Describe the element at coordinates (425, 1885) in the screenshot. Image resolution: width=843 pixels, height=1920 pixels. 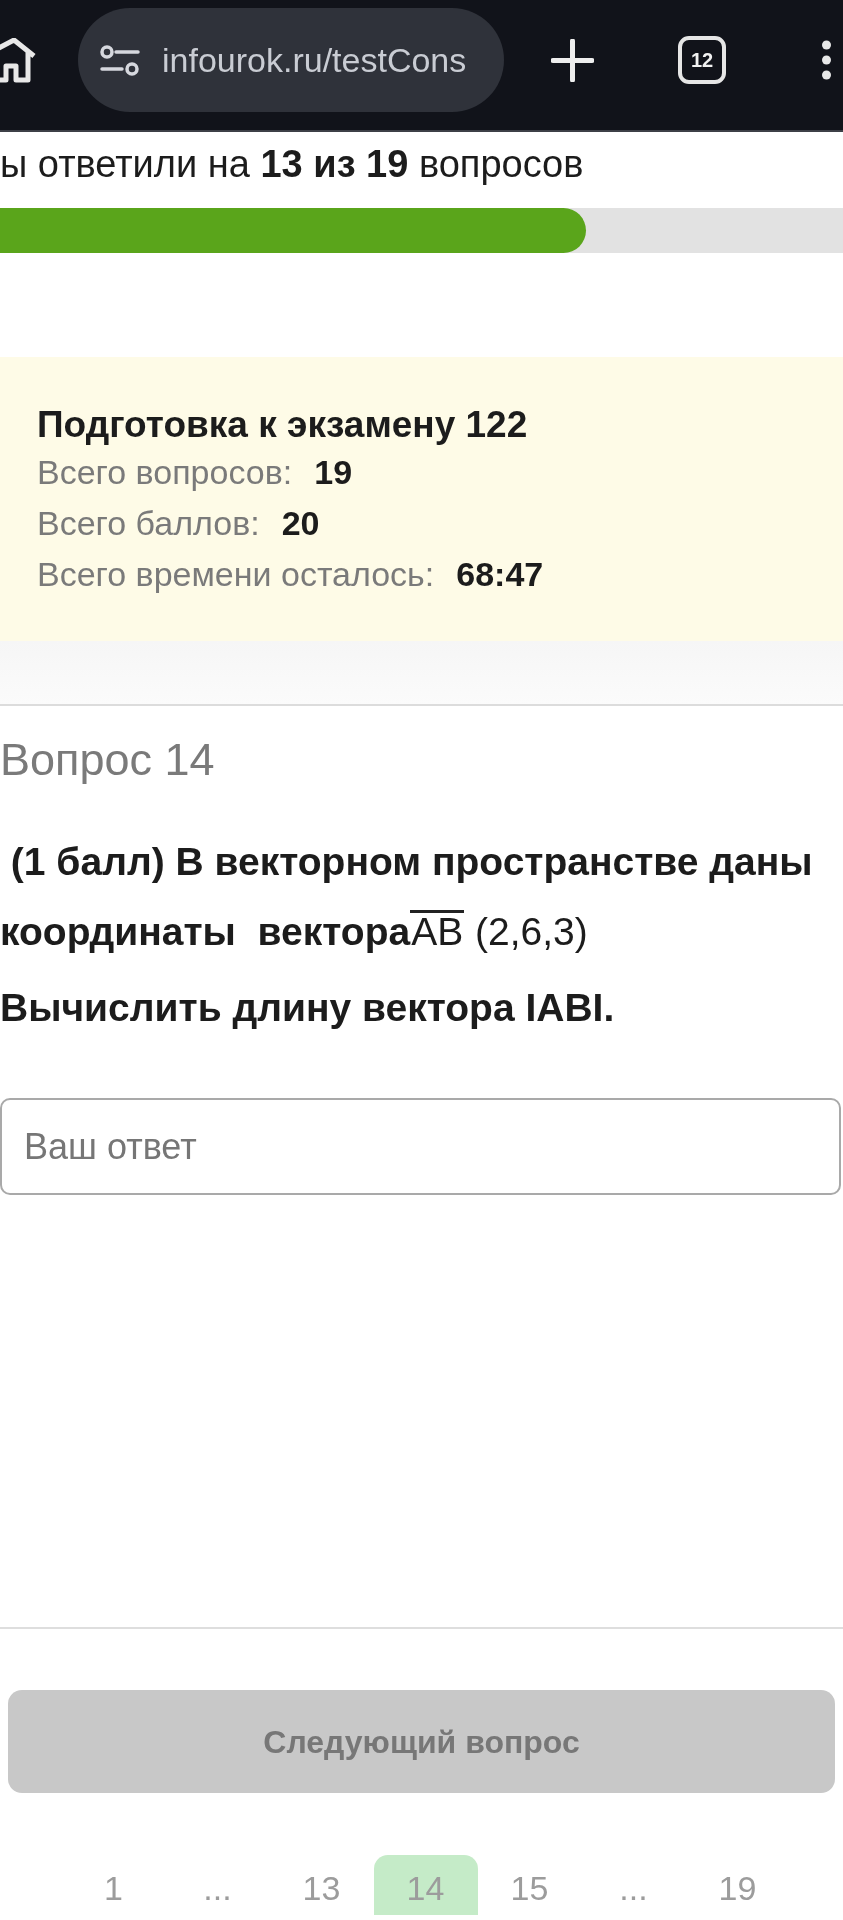
I see `pagination-item: 14` at that location.